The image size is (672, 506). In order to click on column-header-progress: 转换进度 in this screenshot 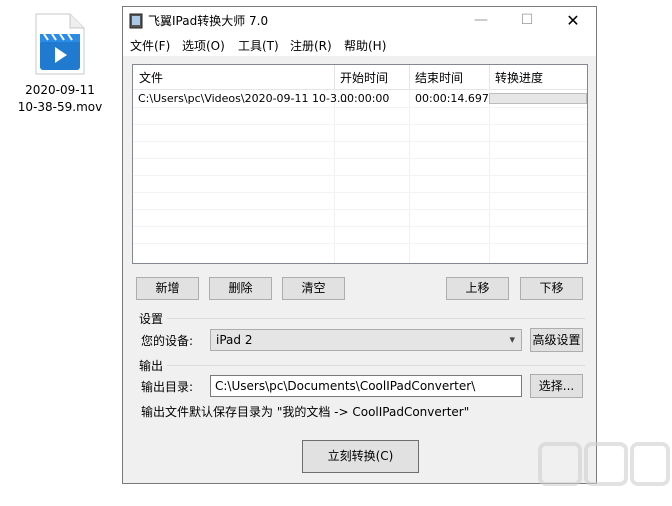, I will do `click(519, 77)`.